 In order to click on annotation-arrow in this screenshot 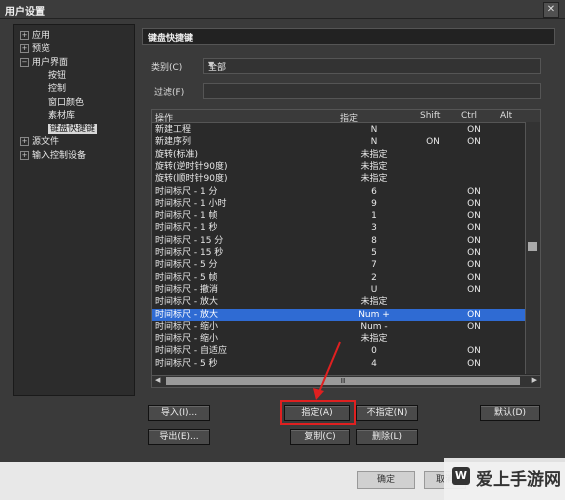, I will do `click(327, 370)`.